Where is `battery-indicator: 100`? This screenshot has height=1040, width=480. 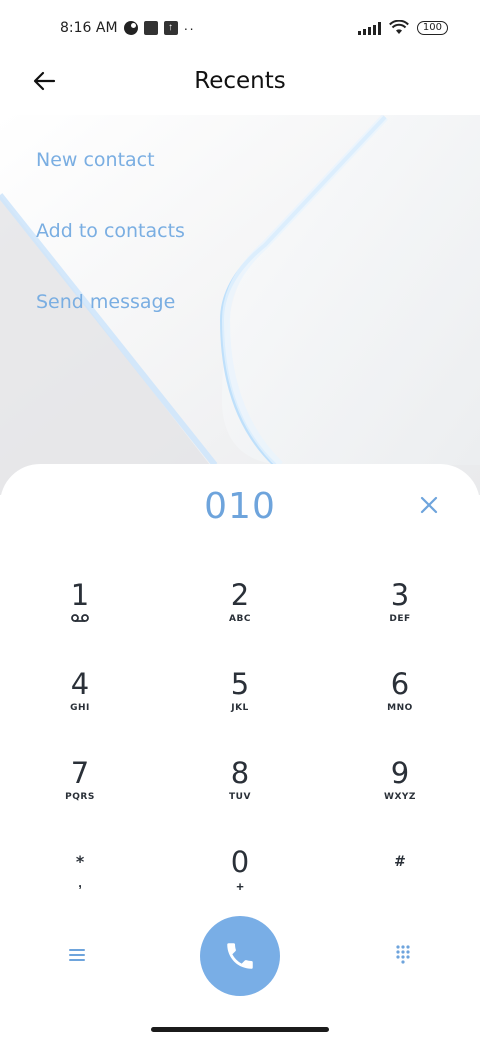 battery-indicator: 100 is located at coordinates (432, 28).